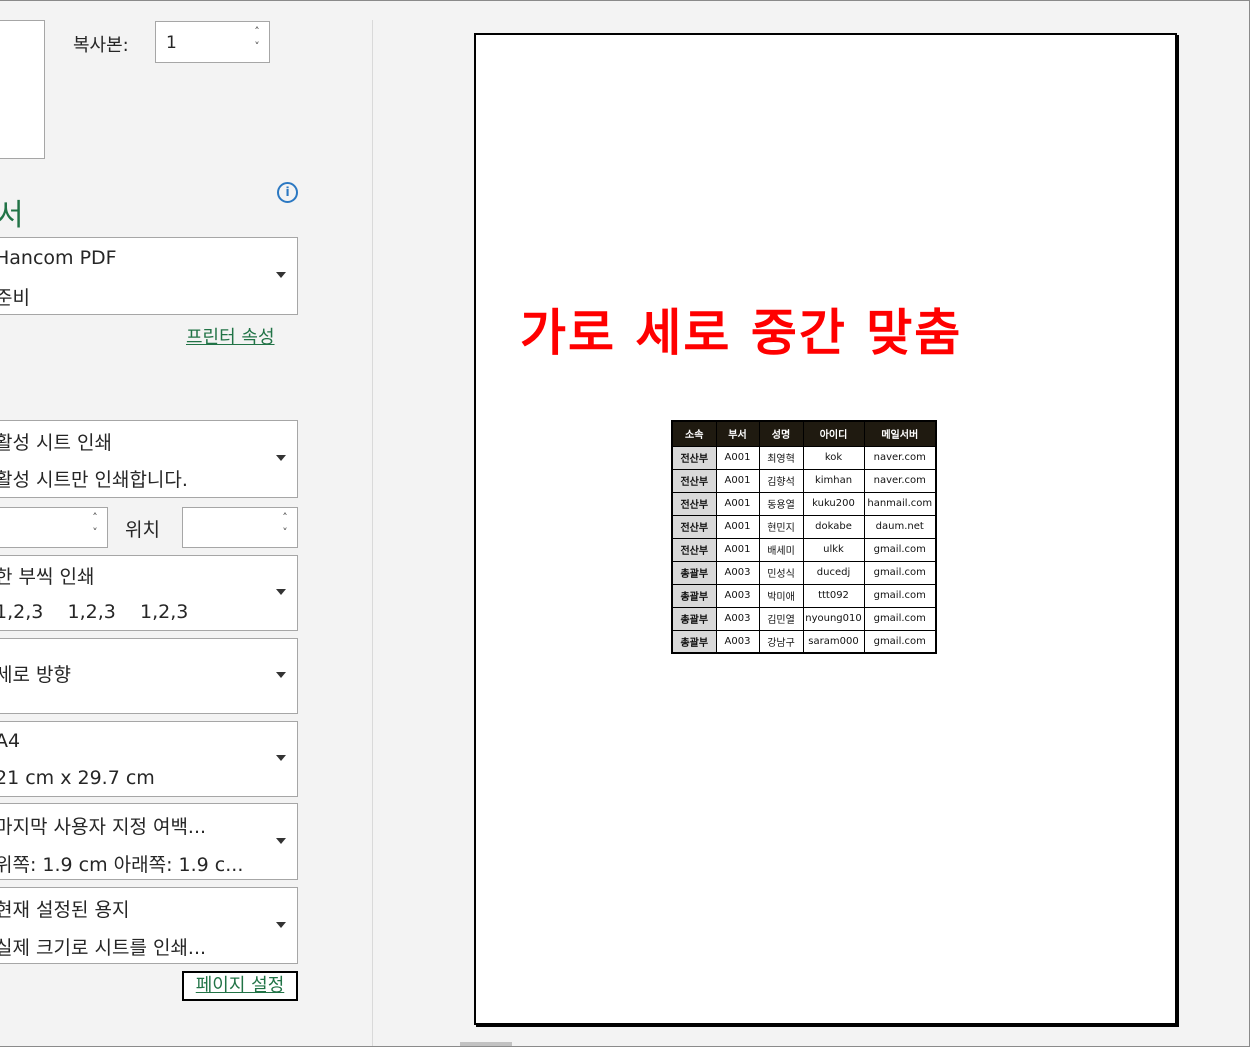 This screenshot has width=1250, height=1047. What do you see at coordinates (149, 459) in the screenshot?
I see `print-what-select: 활성 시트 인쇄 활성 시트만 인쇄합니다.` at bounding box center [149, 459].